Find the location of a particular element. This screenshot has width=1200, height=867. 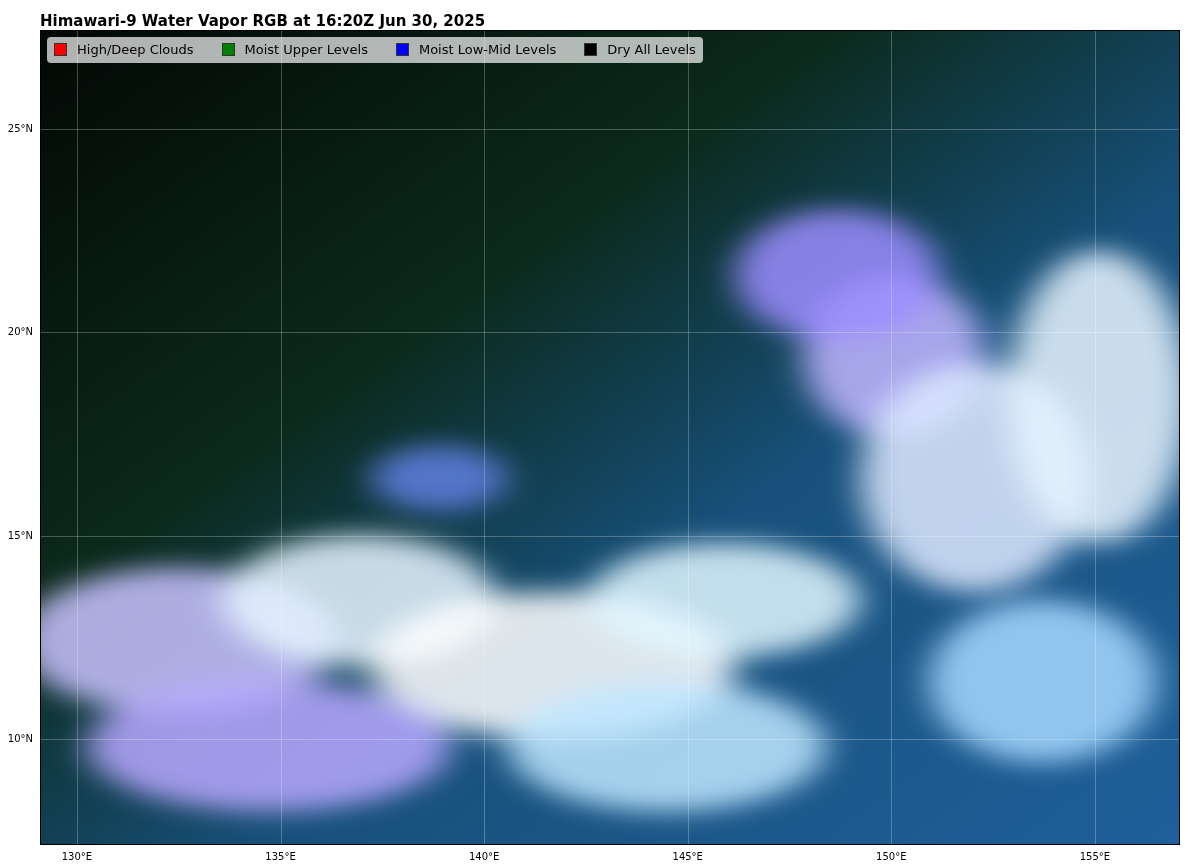

longitude-label: 145°E is located at coordinates (687, 857).